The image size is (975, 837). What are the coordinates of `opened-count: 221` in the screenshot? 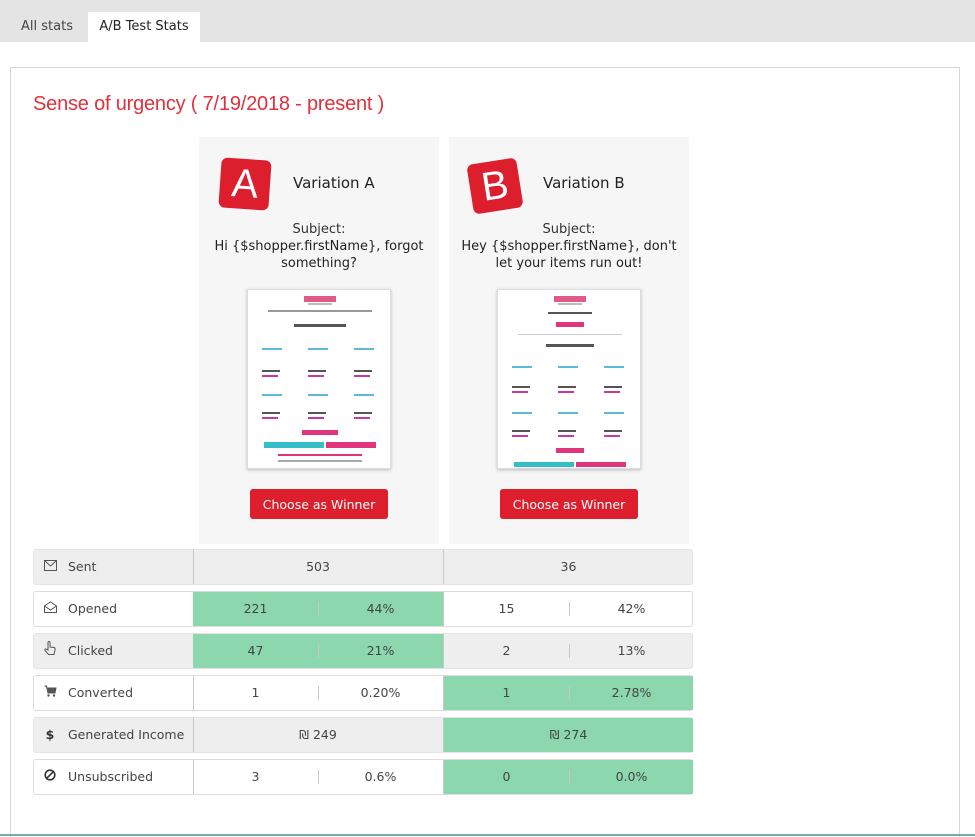 It's located at (255, 608).